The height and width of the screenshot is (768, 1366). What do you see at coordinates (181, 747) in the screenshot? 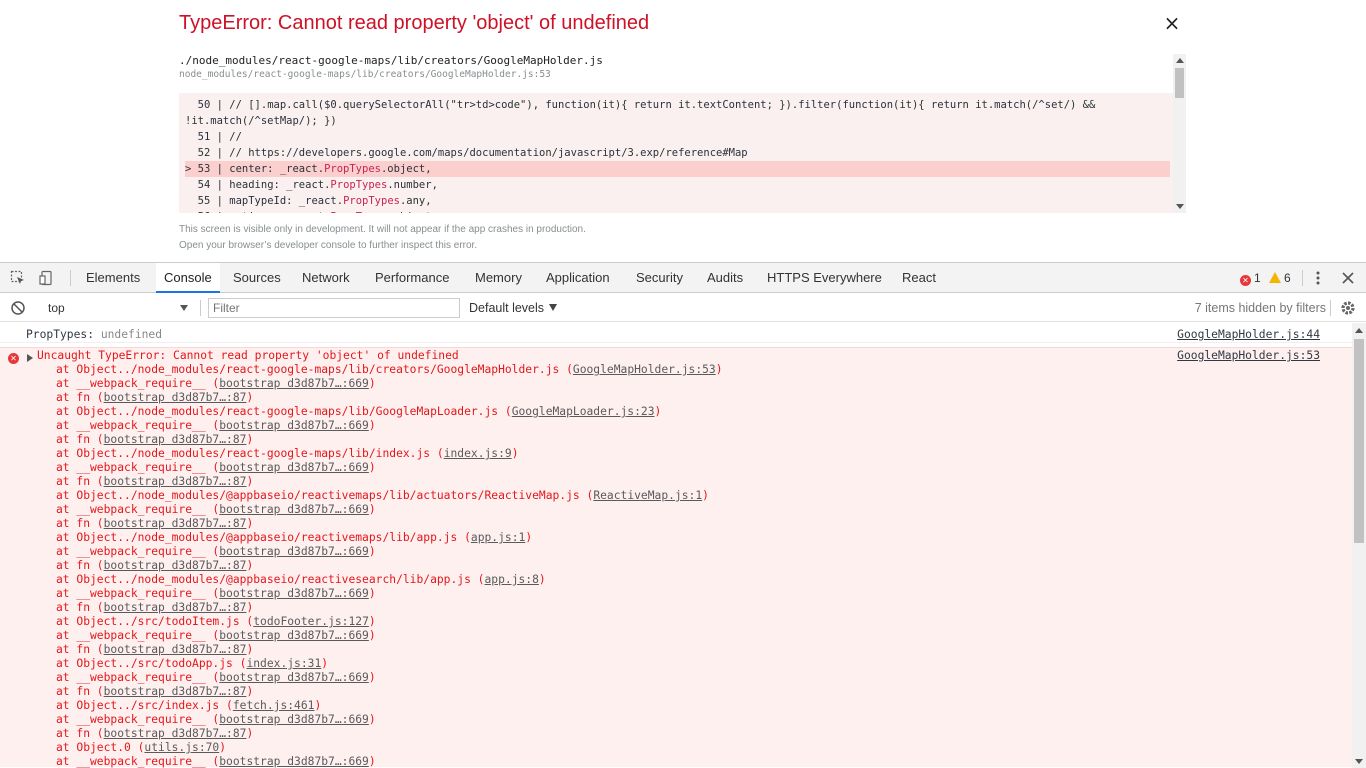
I see `stack-frame-link: utils.js:70` at bounding box center [181, 747].